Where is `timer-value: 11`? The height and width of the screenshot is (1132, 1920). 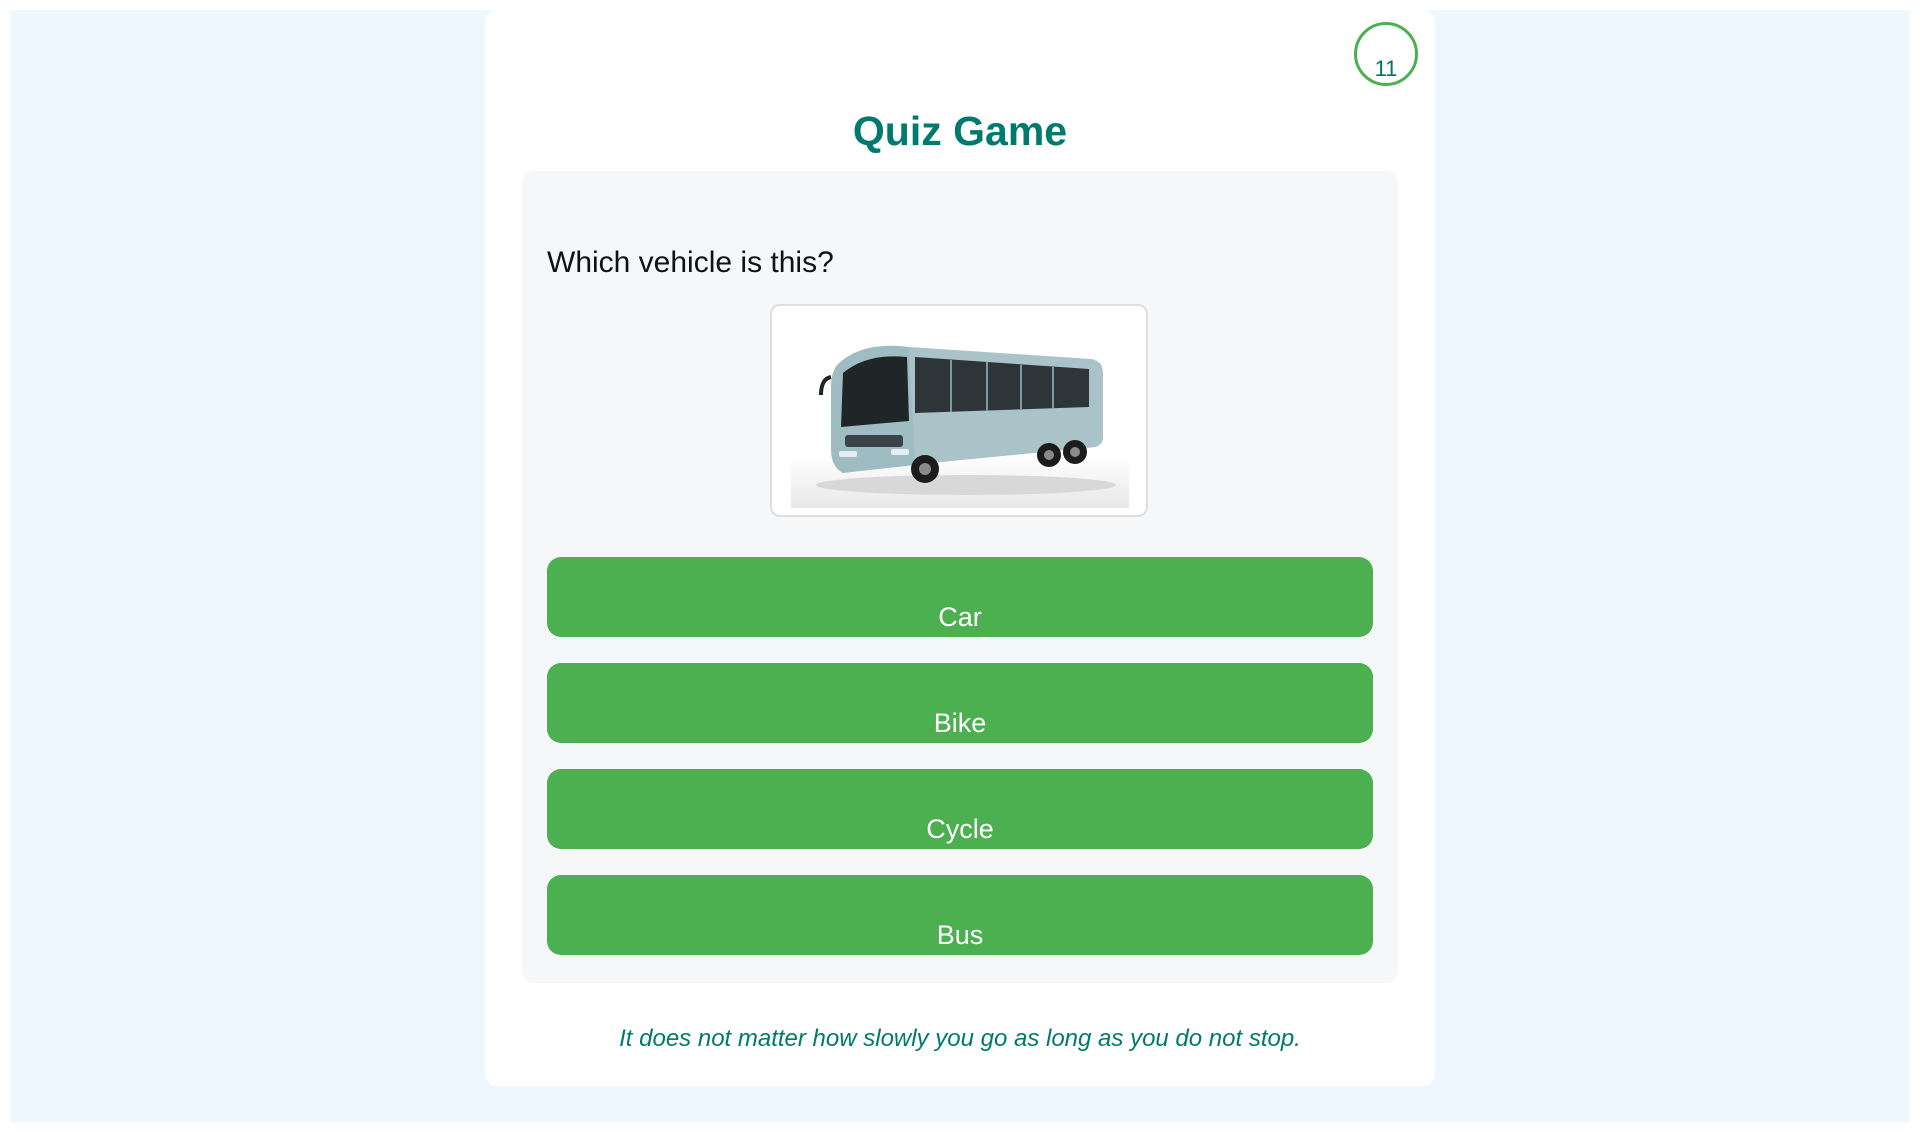
timer-value: 11 is located at coordinates (1386, 68).